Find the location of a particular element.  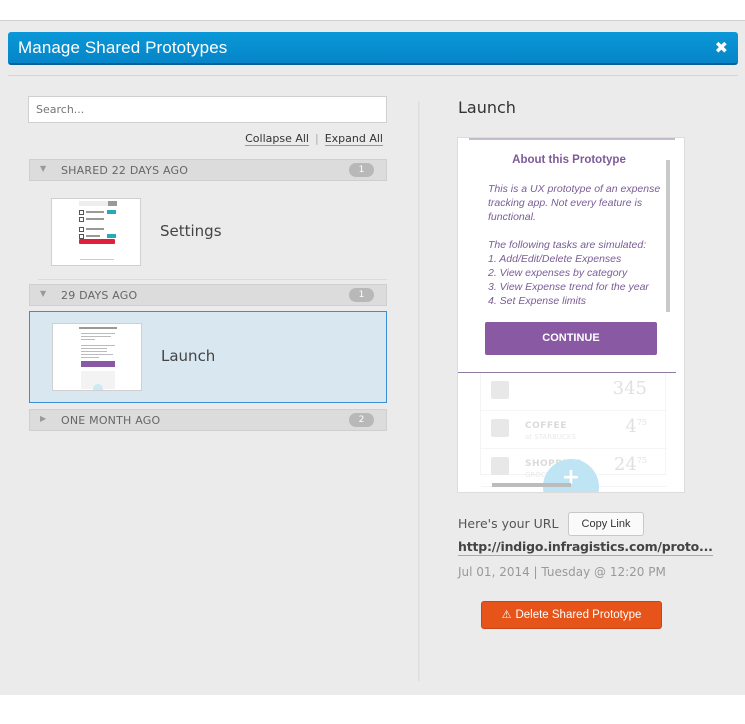

delete-shared-prototype-button: ⚠ Delete Shared Prototype is located at coordinates (571, 615).